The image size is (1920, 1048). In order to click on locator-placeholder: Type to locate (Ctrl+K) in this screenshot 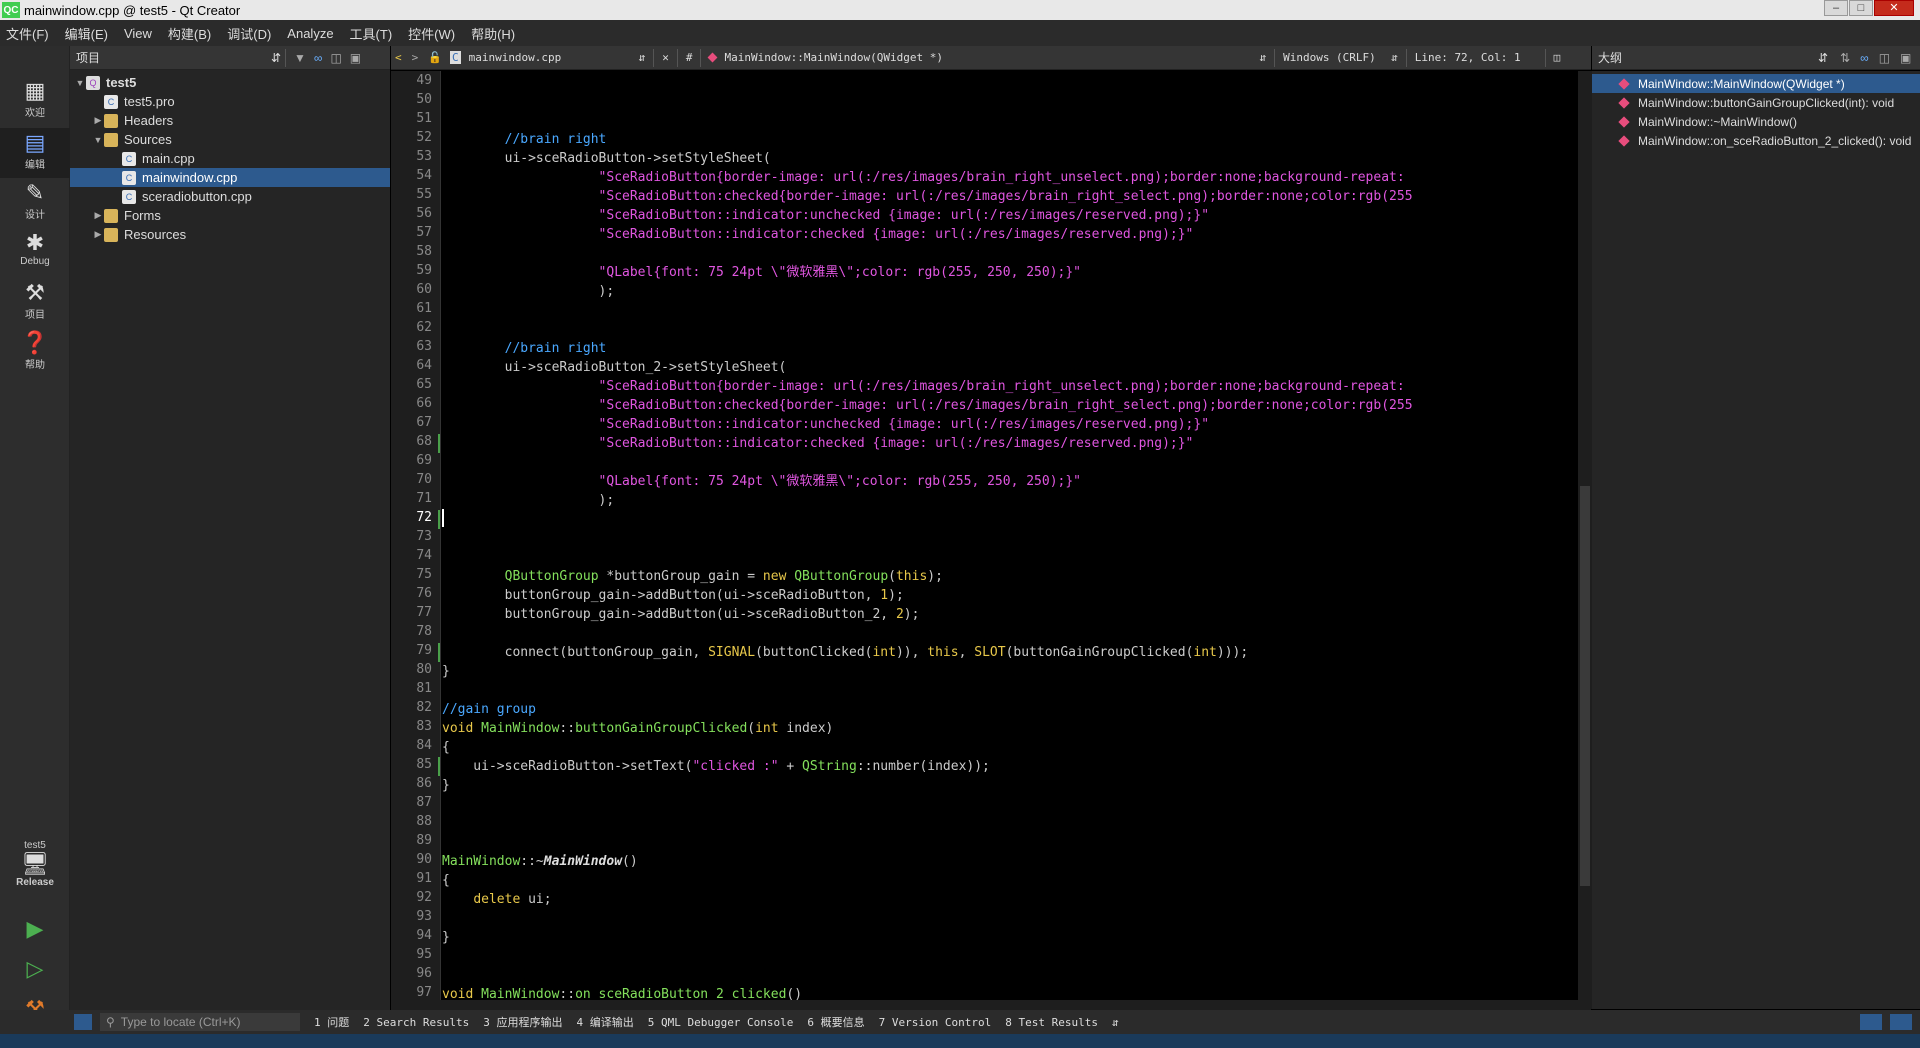, I will do `click(180, 1022)`.